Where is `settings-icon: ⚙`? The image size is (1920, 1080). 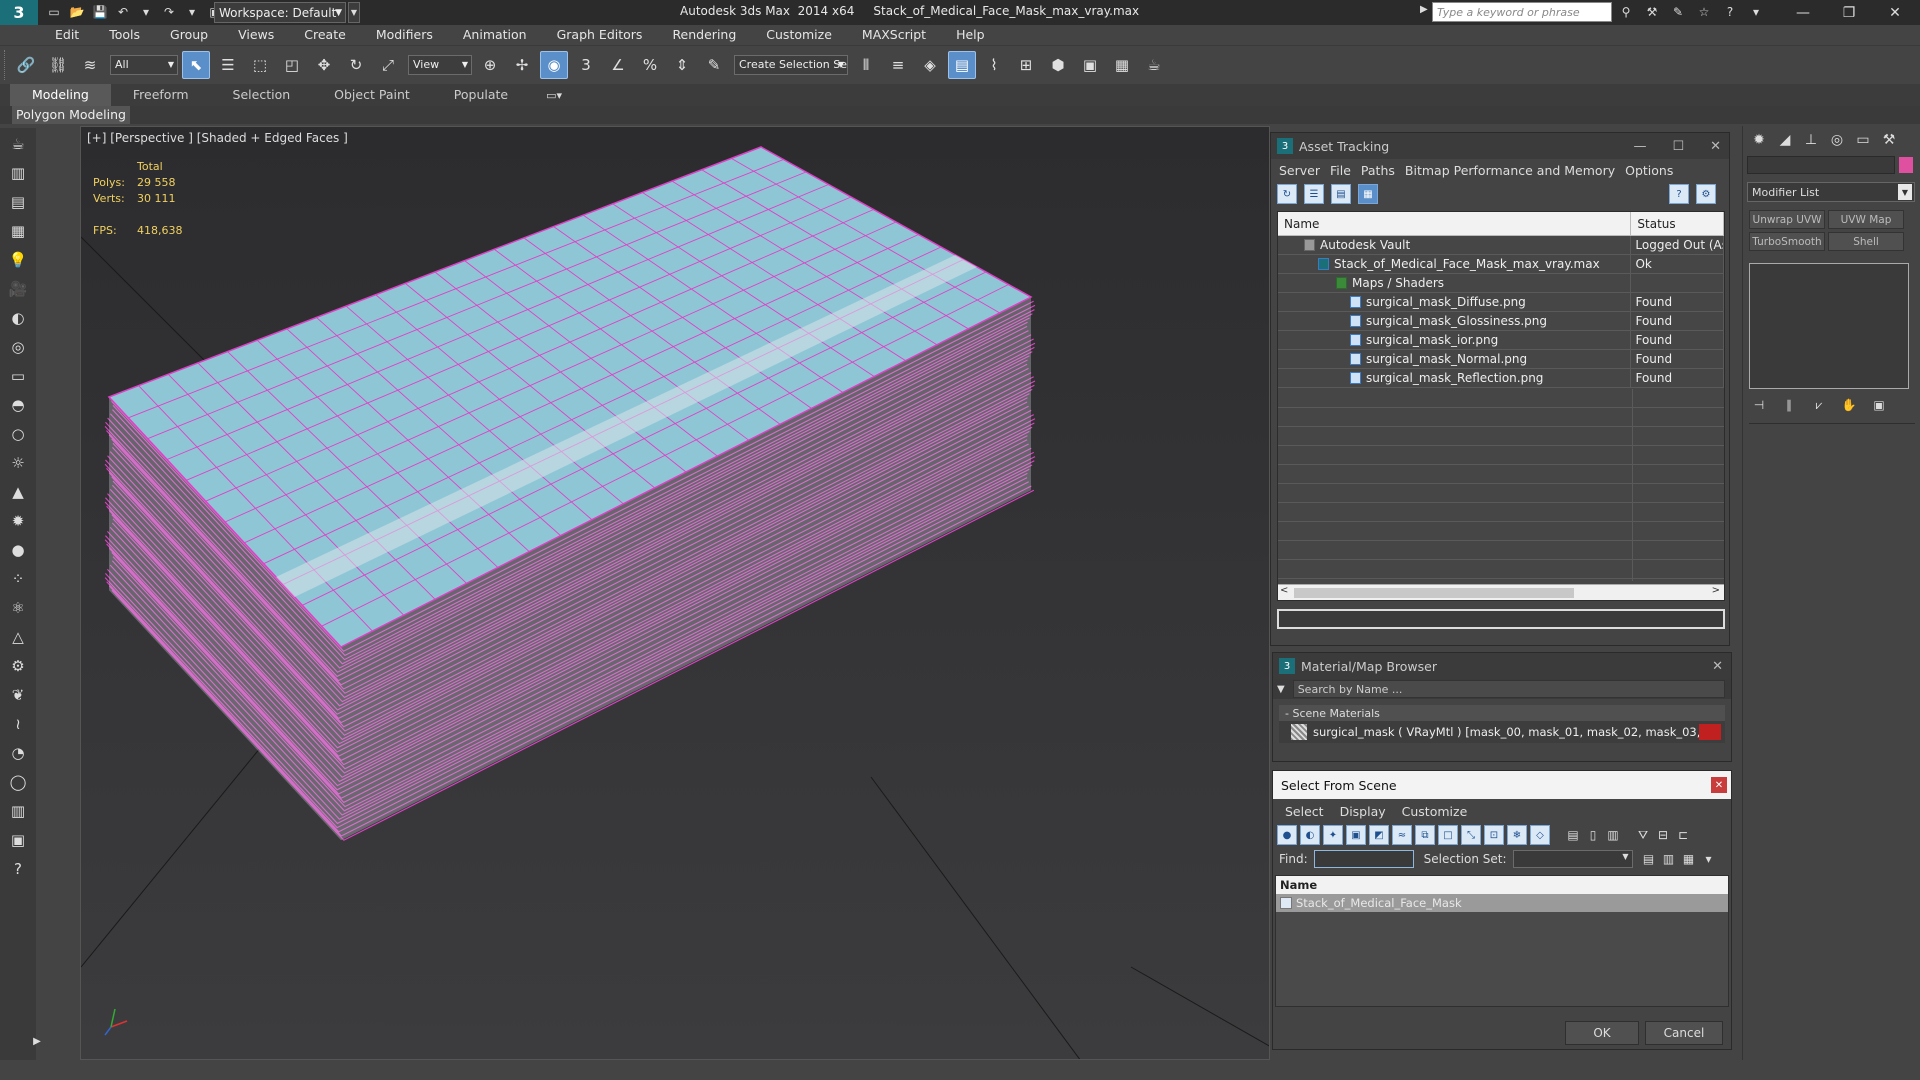 settings-icon: ⚙ is located at coordinates (1706, 194).